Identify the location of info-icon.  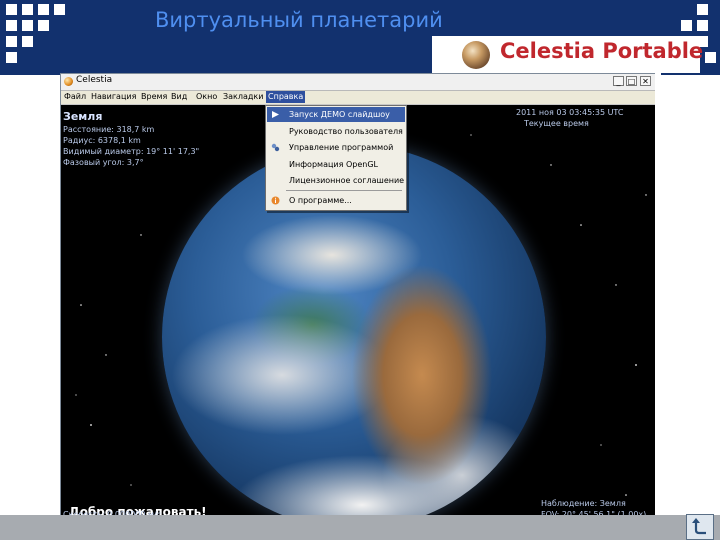
(275, 200).